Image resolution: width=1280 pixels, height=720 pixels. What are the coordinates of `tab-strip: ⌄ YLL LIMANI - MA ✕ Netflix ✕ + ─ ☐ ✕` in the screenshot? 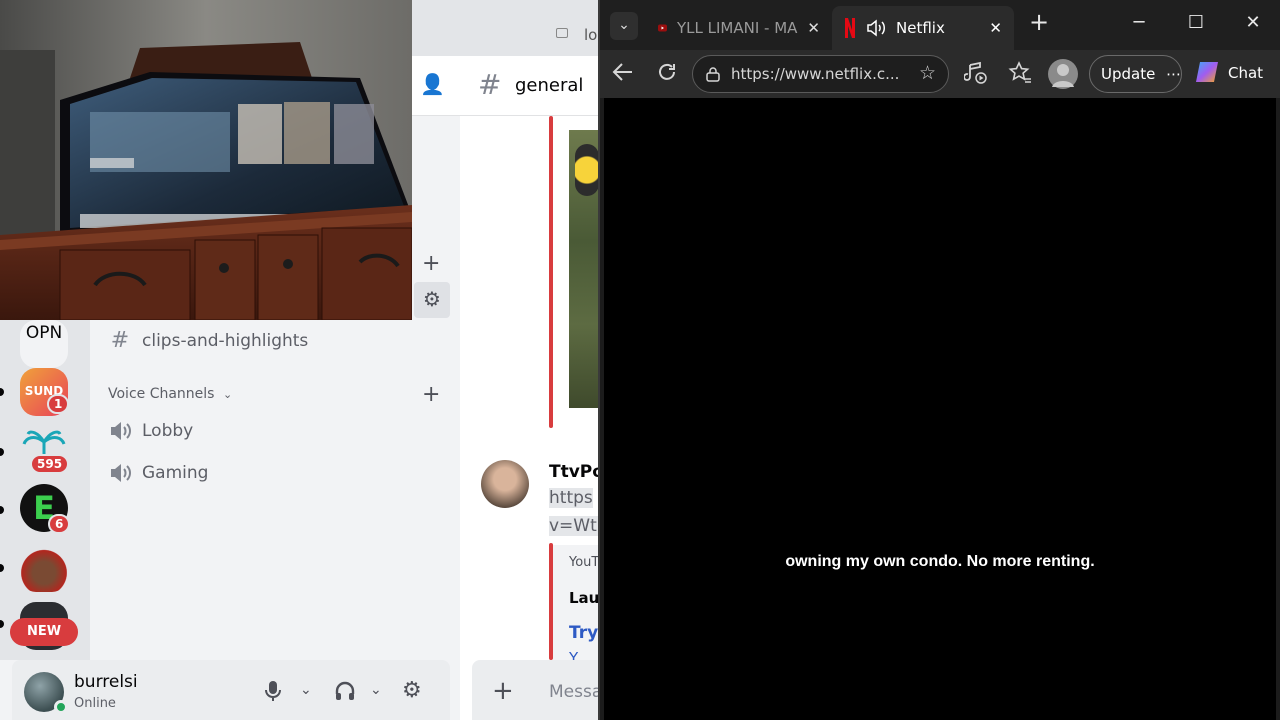 It's located at (940, 25).